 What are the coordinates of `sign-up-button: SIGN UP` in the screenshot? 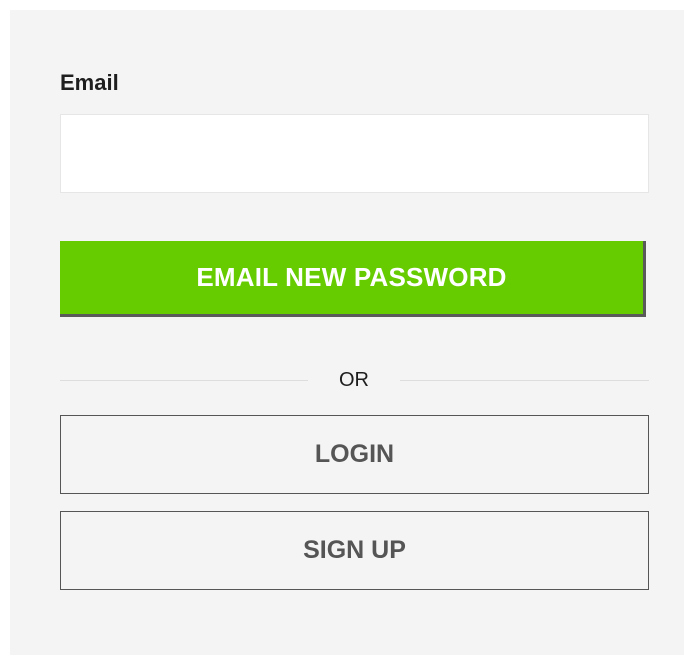 It's located at (354, 550).